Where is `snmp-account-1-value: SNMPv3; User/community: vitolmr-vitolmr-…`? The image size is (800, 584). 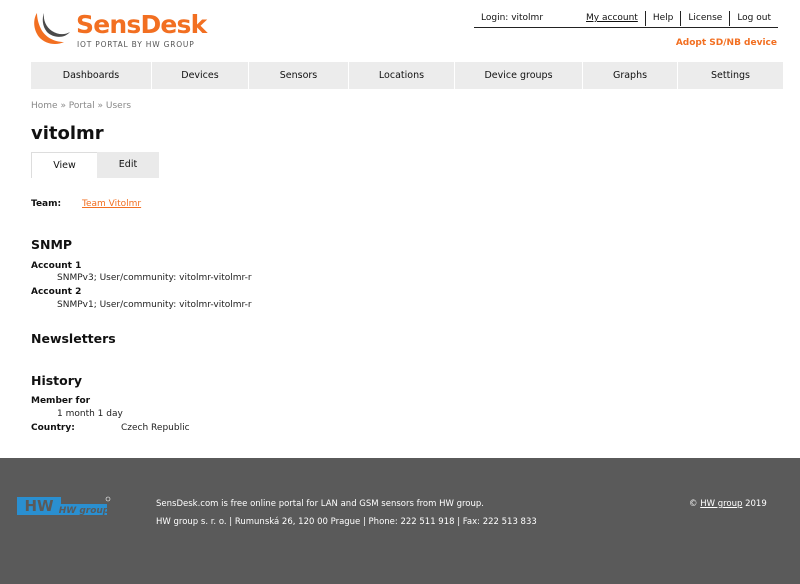 snmp-account-1-value: SNMPv3; User/community: vitolmr-vitolmr-… is located at coordinates (154, 278).